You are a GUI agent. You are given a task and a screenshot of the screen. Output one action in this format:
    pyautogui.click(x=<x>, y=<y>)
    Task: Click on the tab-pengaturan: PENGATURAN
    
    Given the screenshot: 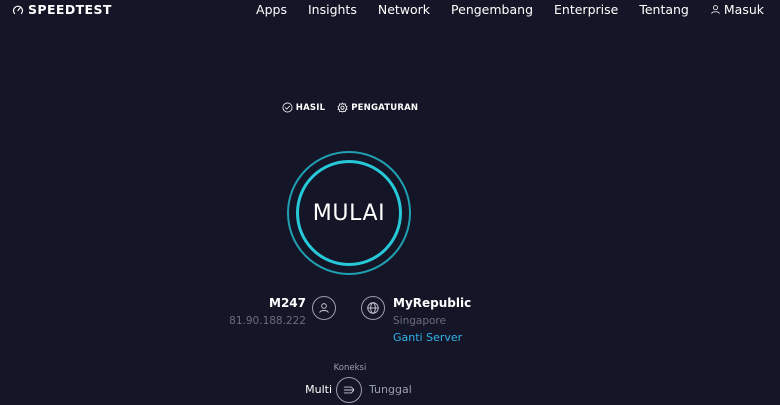 What is the action you would take?
    pyautogui.click(x=377, y=107)
    